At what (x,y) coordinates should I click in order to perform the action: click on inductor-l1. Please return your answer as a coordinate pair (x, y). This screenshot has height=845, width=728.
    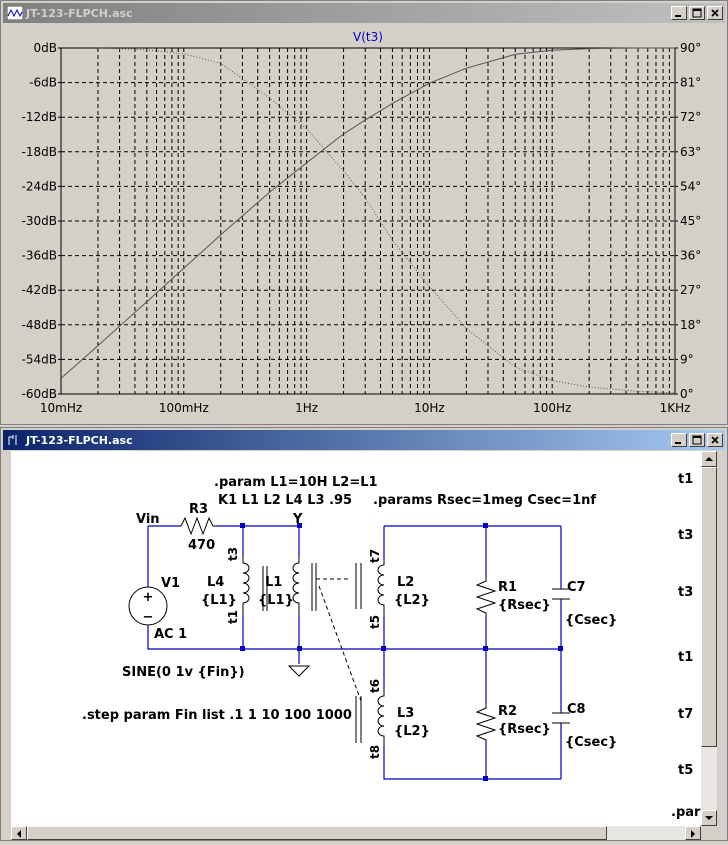
    Looking at the image, I should click on (296, 586).